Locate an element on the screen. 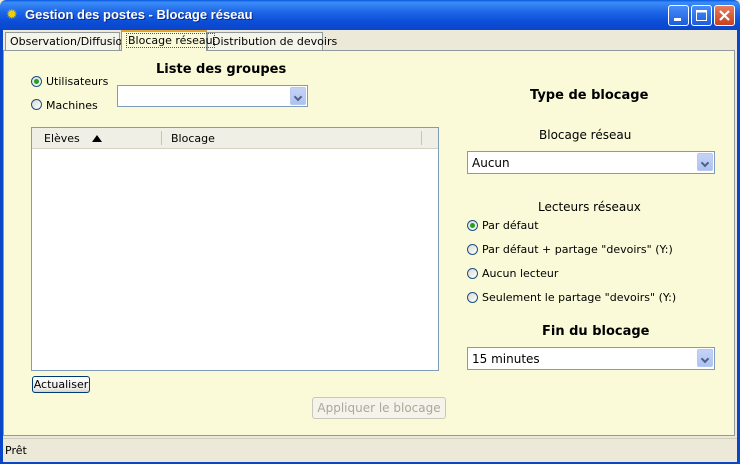  block-end-title: Fin du blocage is located at coordinates (596, 331).